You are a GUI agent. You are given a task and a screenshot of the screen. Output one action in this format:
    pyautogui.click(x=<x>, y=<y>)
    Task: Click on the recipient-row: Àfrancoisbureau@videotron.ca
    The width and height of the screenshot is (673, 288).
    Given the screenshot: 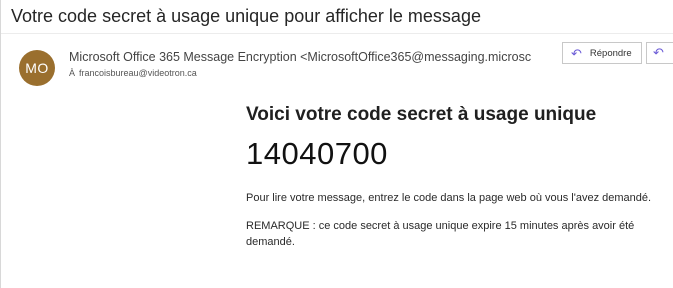 What is the action you would take?
    pyautogui.click(x=133, y=73)
    